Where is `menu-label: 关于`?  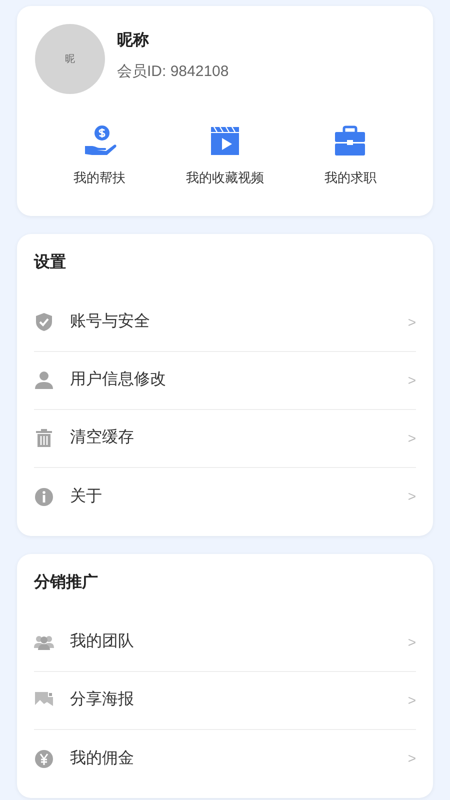
menu-label: 关于 is located at coordinates (86, 496).